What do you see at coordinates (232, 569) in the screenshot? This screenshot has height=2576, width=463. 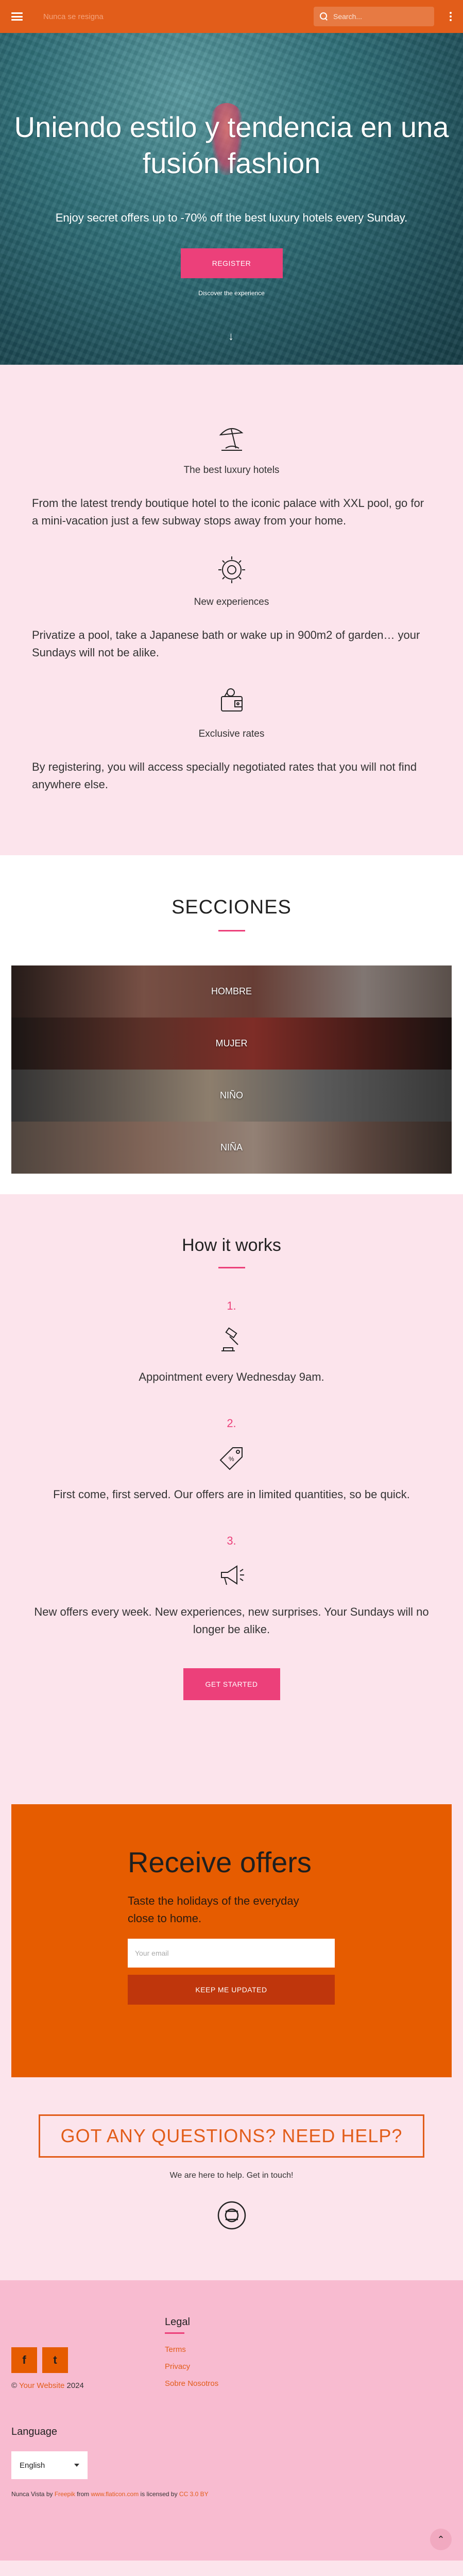 I see `sun-badge-icon` at bounding box center [232, 569].